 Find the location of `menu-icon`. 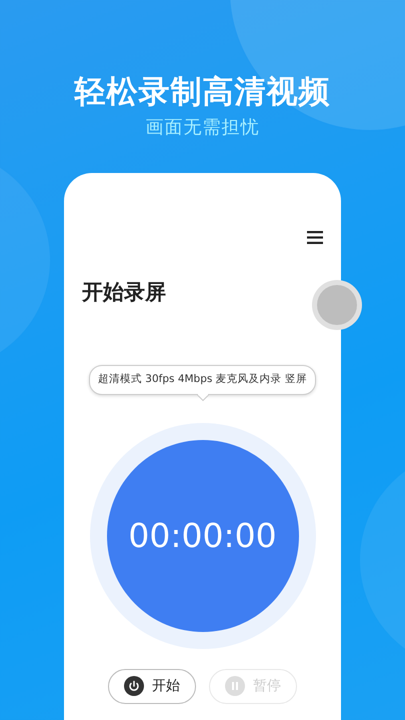

menu-icon is located at coordinates (315, 237).